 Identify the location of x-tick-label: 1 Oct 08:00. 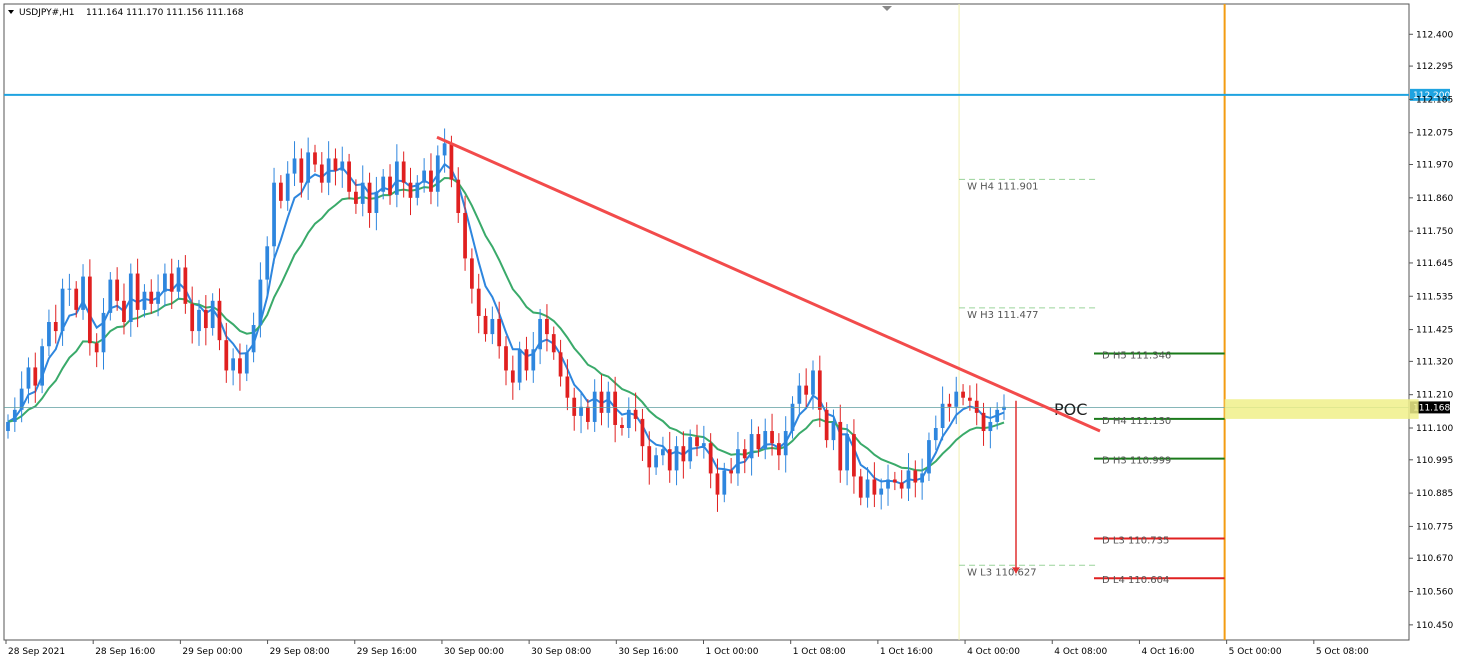
(819, 652).